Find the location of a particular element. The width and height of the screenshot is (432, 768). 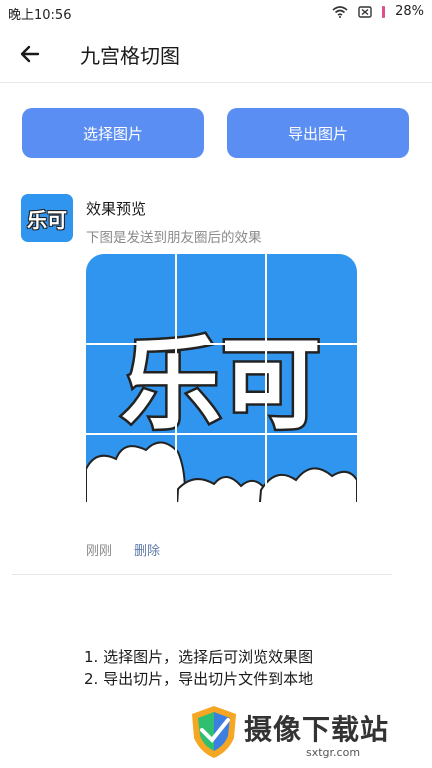

status-time: 晚上10:56 is located at coordinates (40, 15).